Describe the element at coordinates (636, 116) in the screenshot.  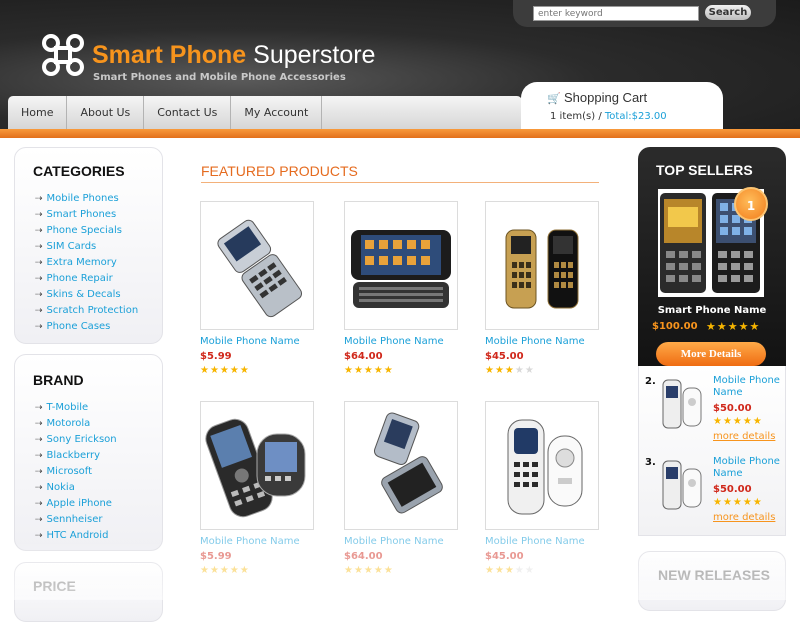
I see `cart-total: Total:$23.00` at that location.